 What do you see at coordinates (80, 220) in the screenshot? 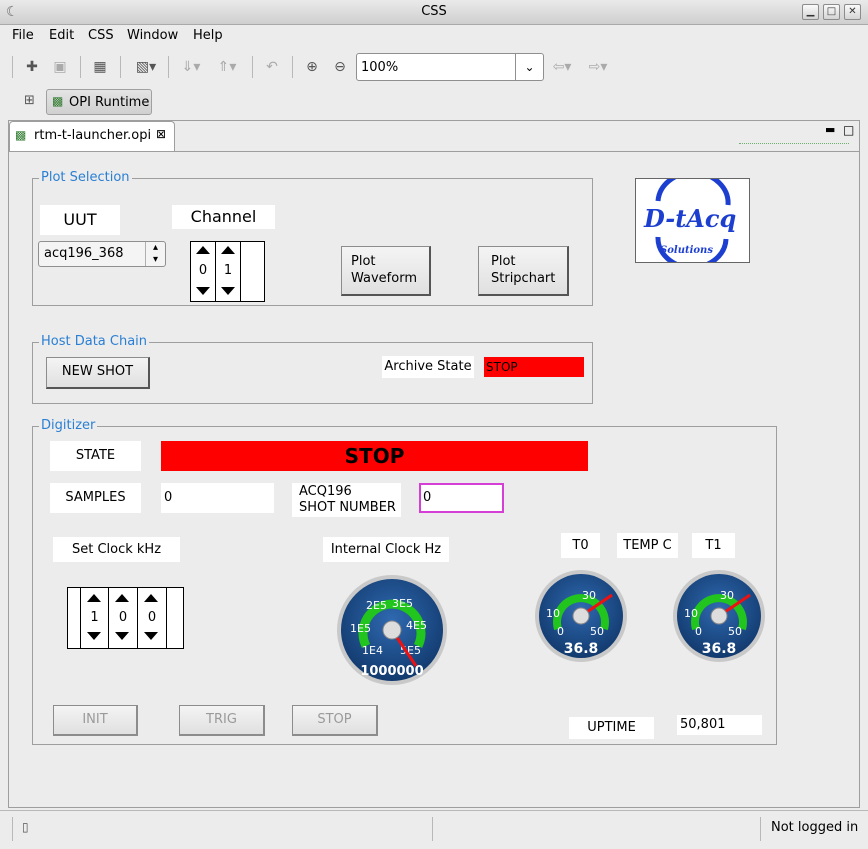
I see `uut-label: UUT` at bounding box center [80, 220].